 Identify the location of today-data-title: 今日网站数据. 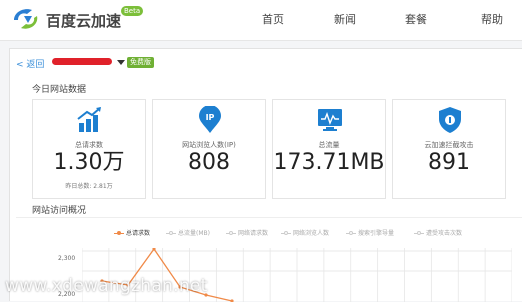
(59, 90).